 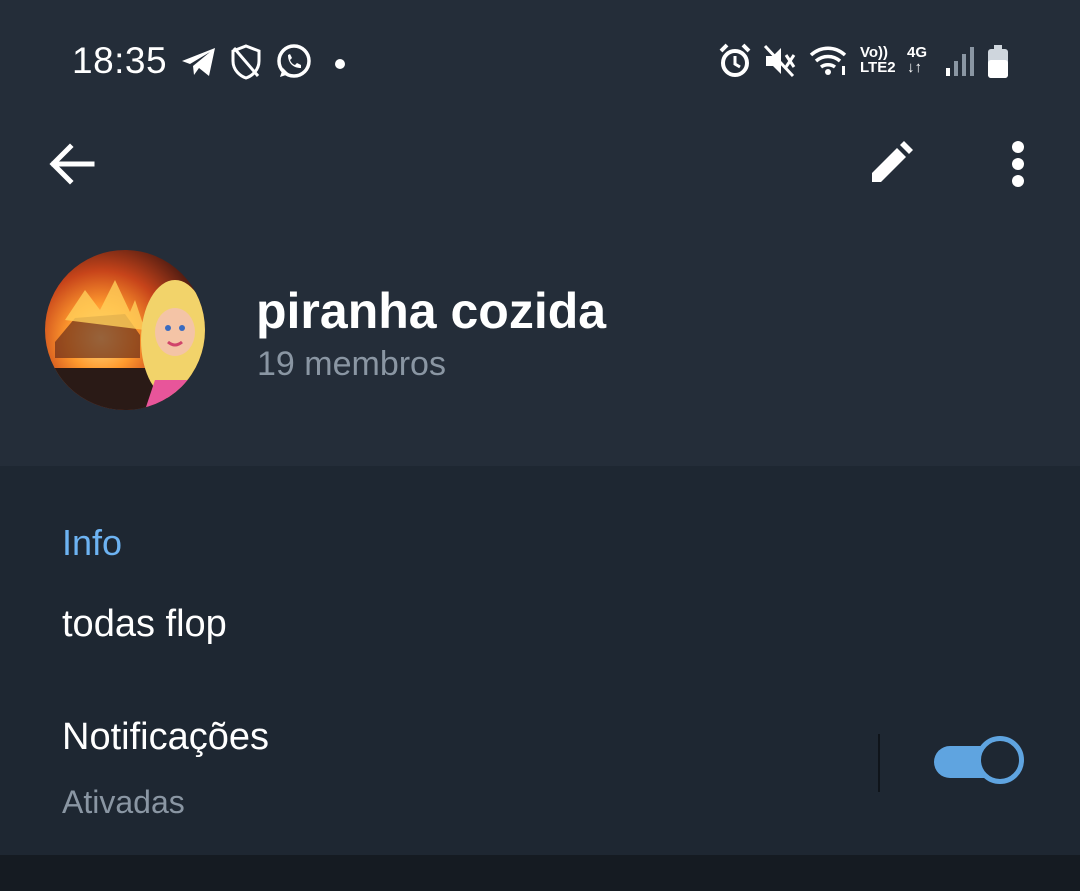 What do you see at coordinates (960, 63) in the screenshot?
I see `signal-icon` at bounding box center [960, 63].